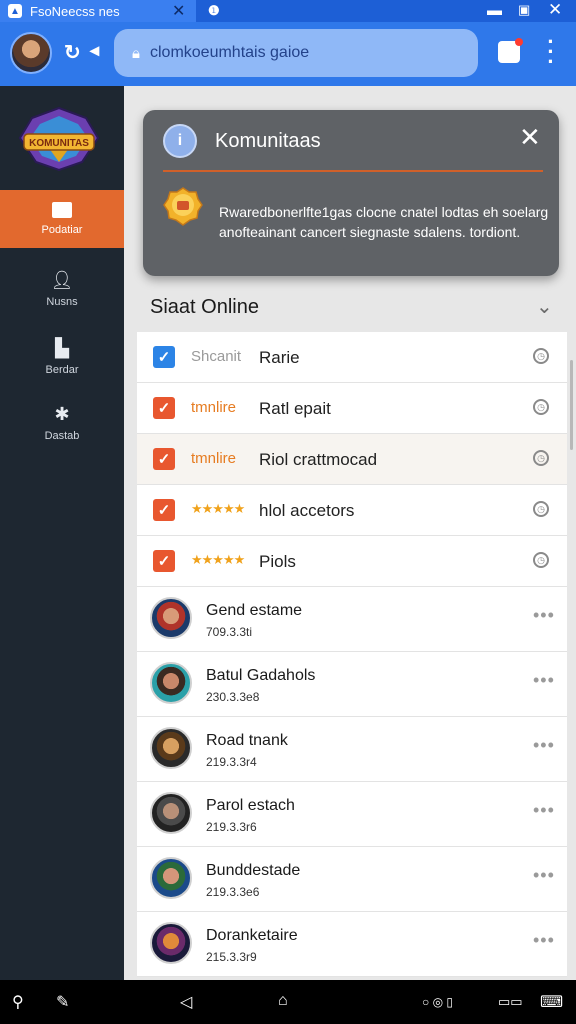  Describe the element at coordinates (231, 957) in the screenshot. I see `player-id: 215.3.3r9` at that location.